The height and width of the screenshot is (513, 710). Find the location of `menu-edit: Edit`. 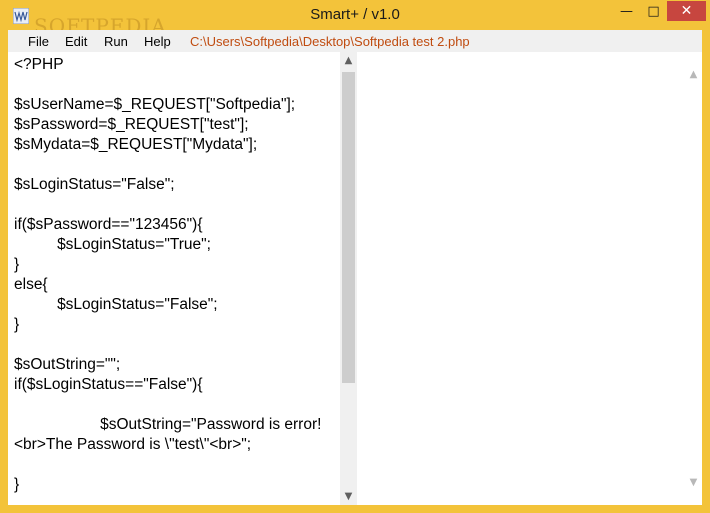

menu-edit: Edit is located at coordinates (76, 41).